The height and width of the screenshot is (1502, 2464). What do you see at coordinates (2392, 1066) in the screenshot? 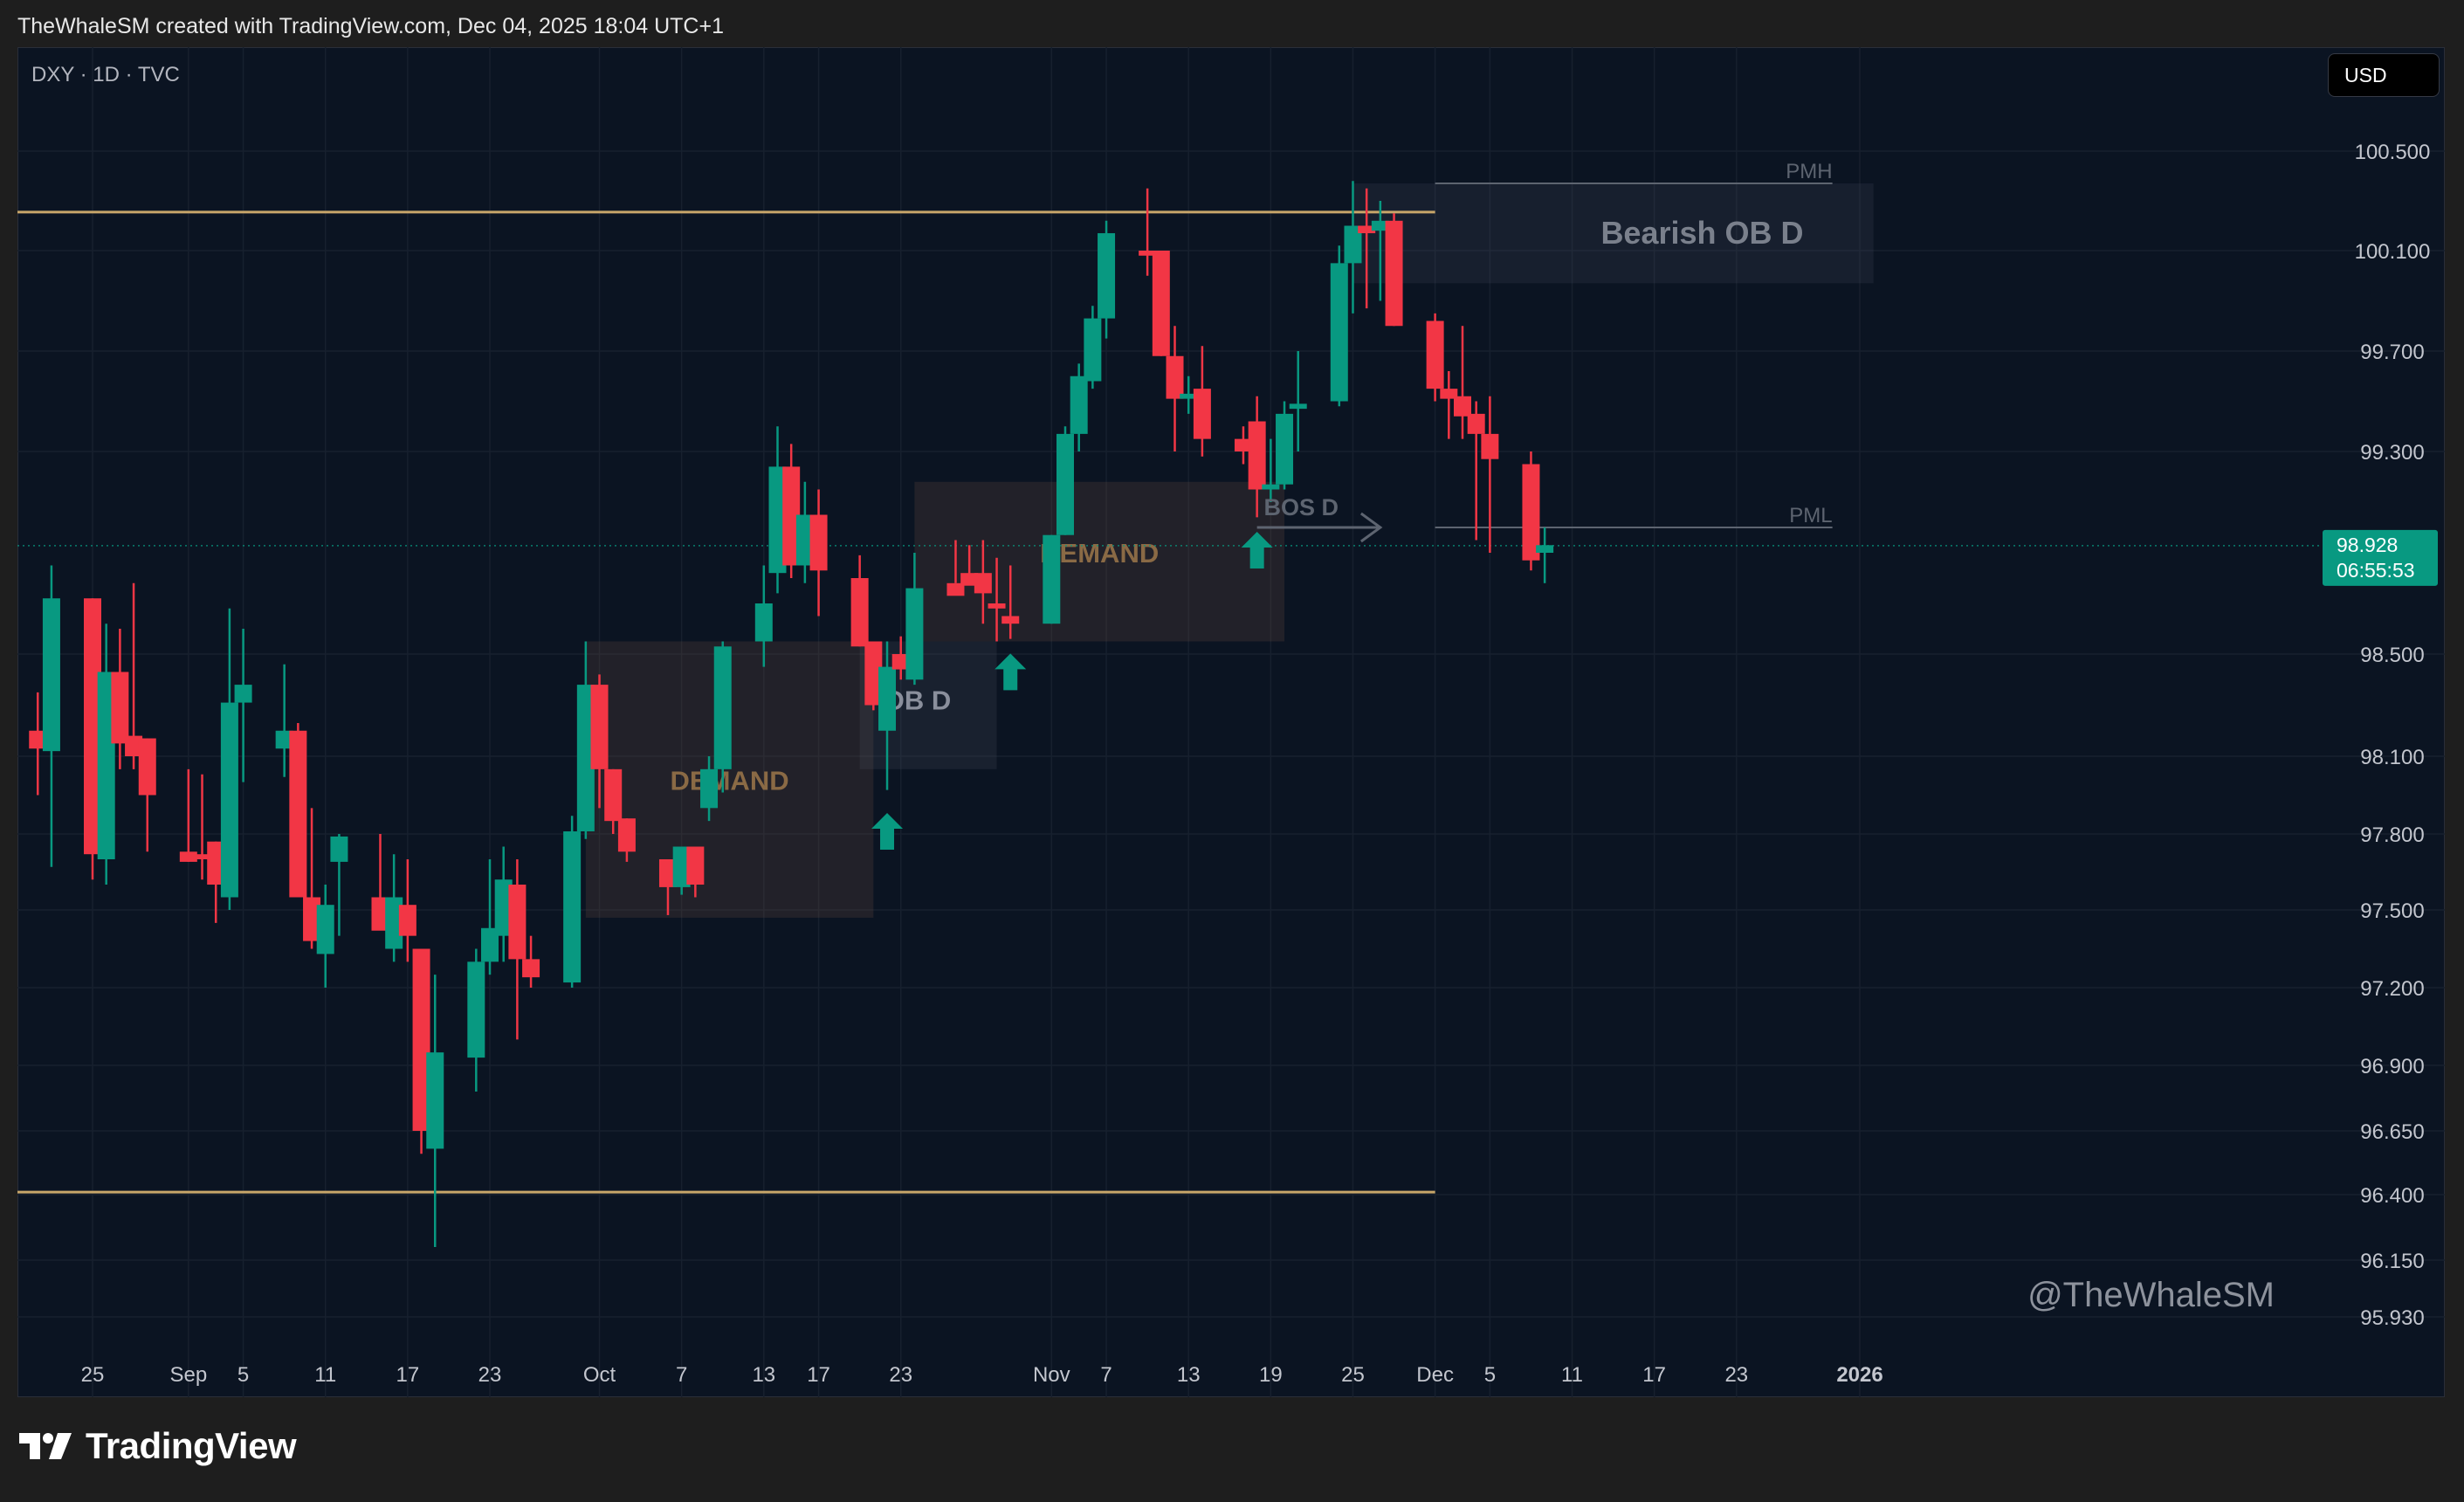
I see `y-tick-label: 96.900` at bounding box center [2392, 1066].